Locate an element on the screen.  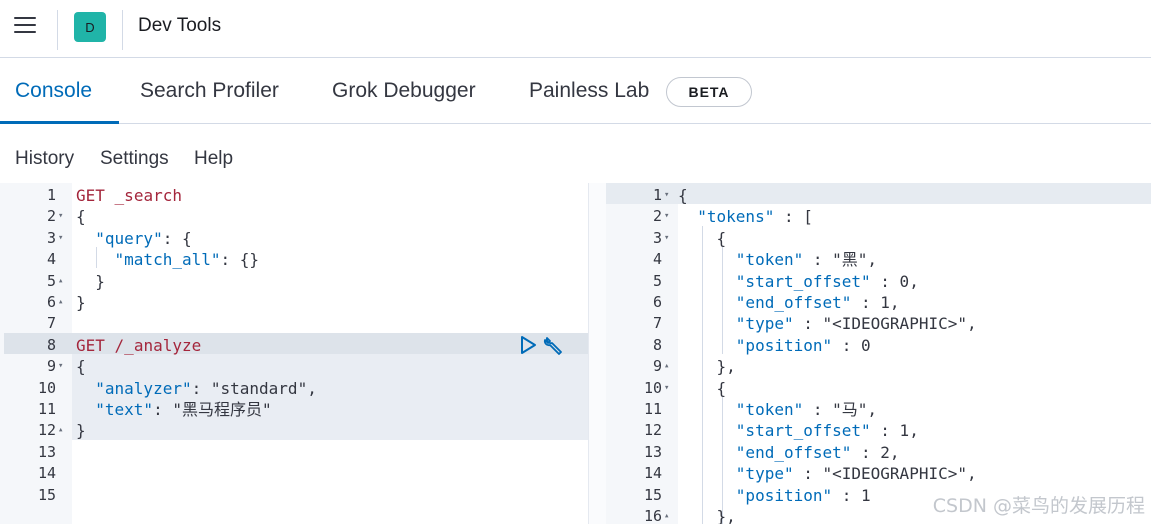
code-text: "position" : 1 is located at coordinates (803, 495).